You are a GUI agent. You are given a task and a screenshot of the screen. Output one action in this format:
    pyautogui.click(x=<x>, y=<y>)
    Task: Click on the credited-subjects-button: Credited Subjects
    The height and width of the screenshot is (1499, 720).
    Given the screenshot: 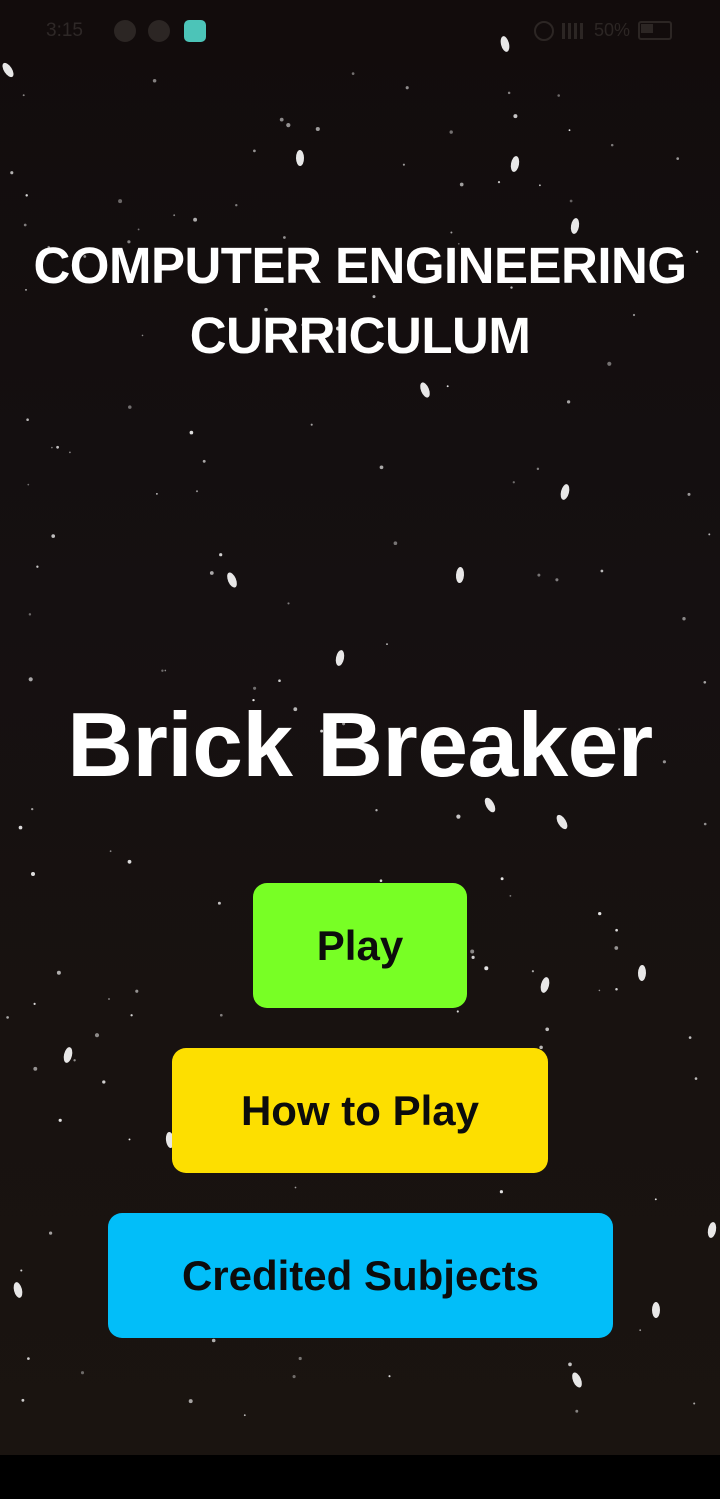 What is the action you would take?
    pyautogui.click(x=360, y=1275)
    